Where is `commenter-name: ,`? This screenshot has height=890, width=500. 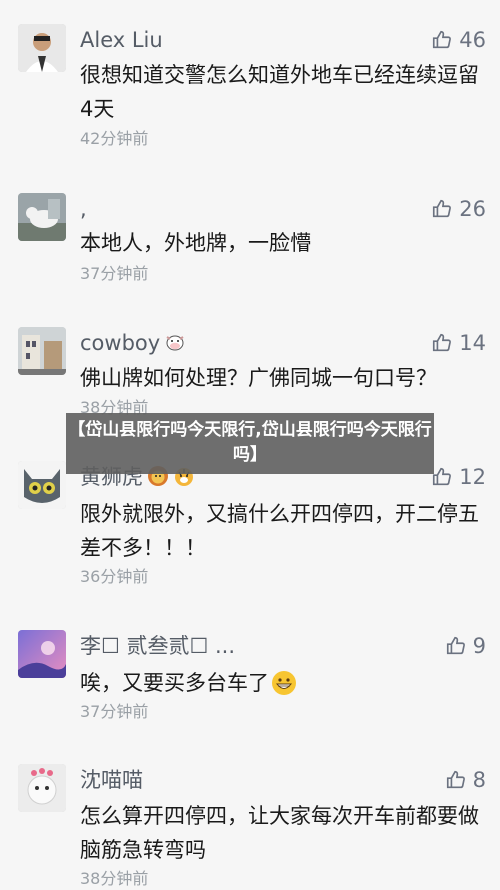
commenter-name: , is located at coordinates (83, 209).